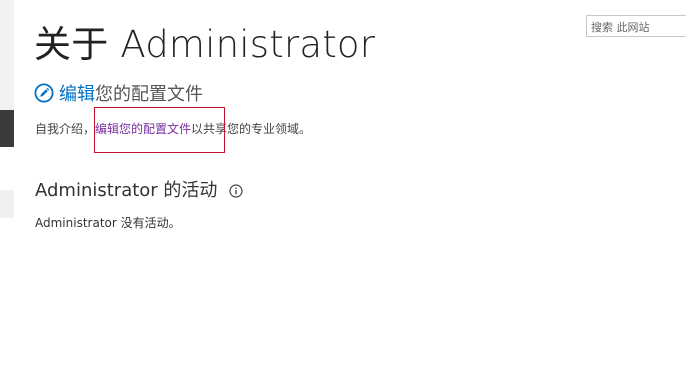 The height and width of the screenshot is (391, 686). I want to click on edit-heading-object: 您的配置文件, so click(149, 94).